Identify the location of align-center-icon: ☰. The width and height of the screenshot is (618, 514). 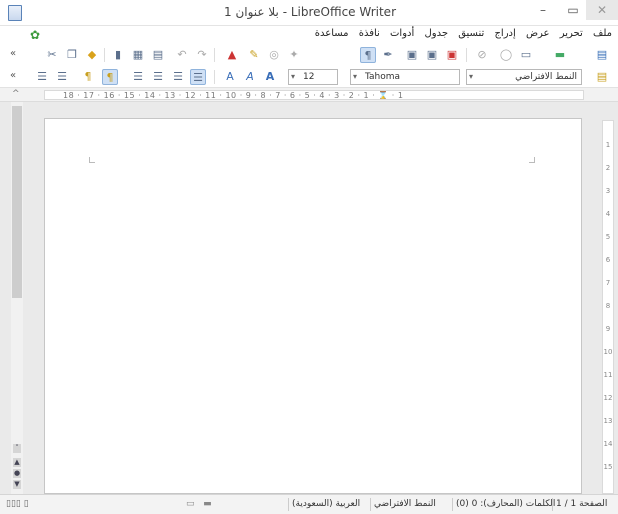
(178, 77).